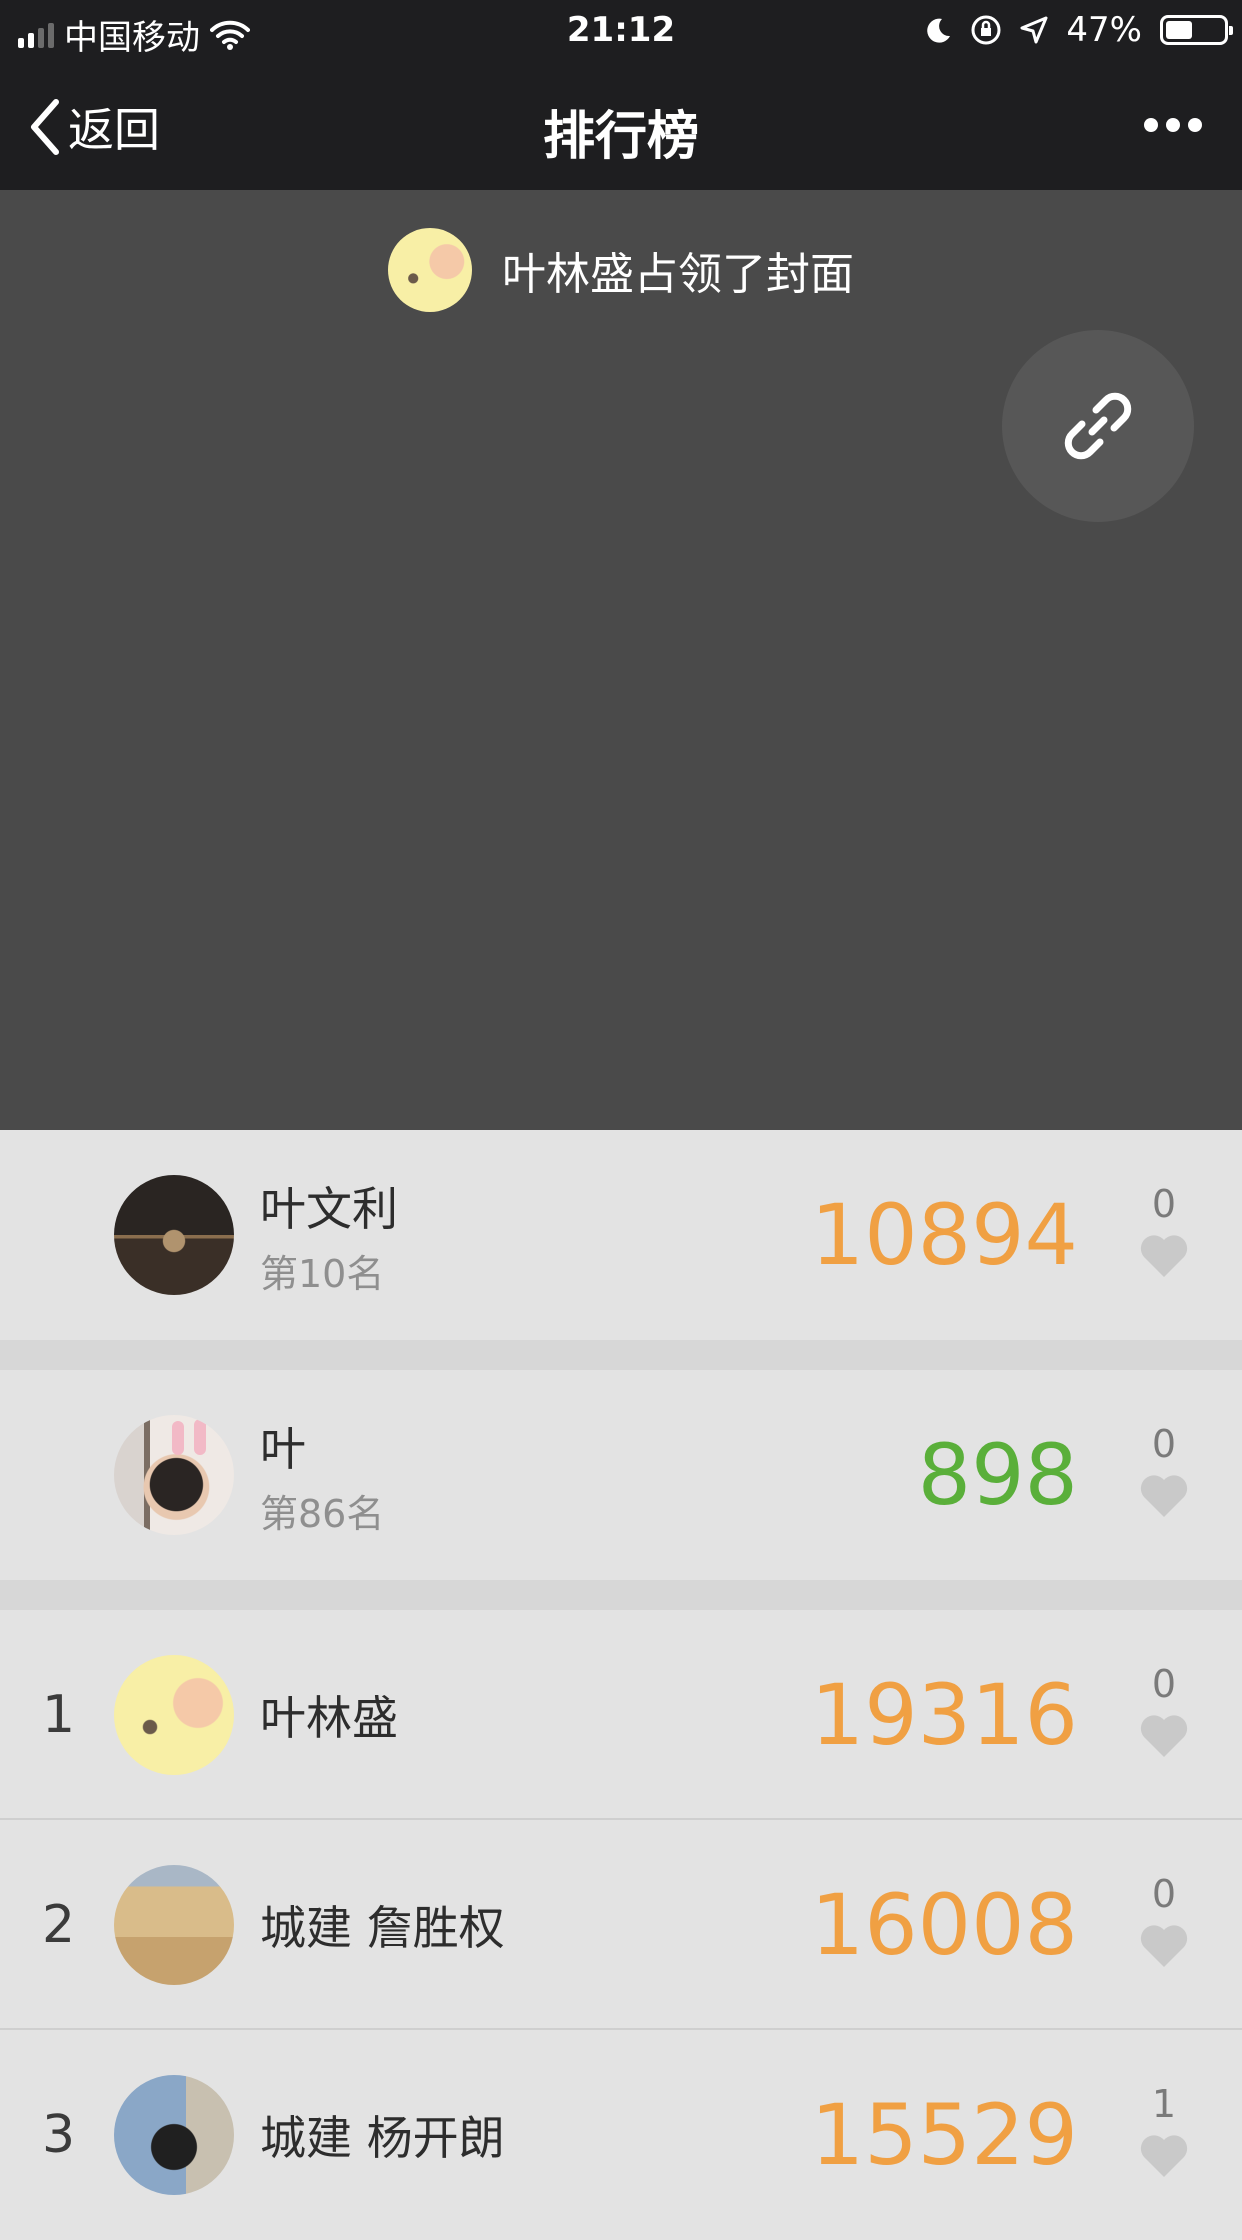 Image resolution: width=1242 pixels, height=2240 pixels. What do you see at coordinates (944, 1925) in the screenshot?
I see `step-count: 16008` at bounding box center [944, 1925].